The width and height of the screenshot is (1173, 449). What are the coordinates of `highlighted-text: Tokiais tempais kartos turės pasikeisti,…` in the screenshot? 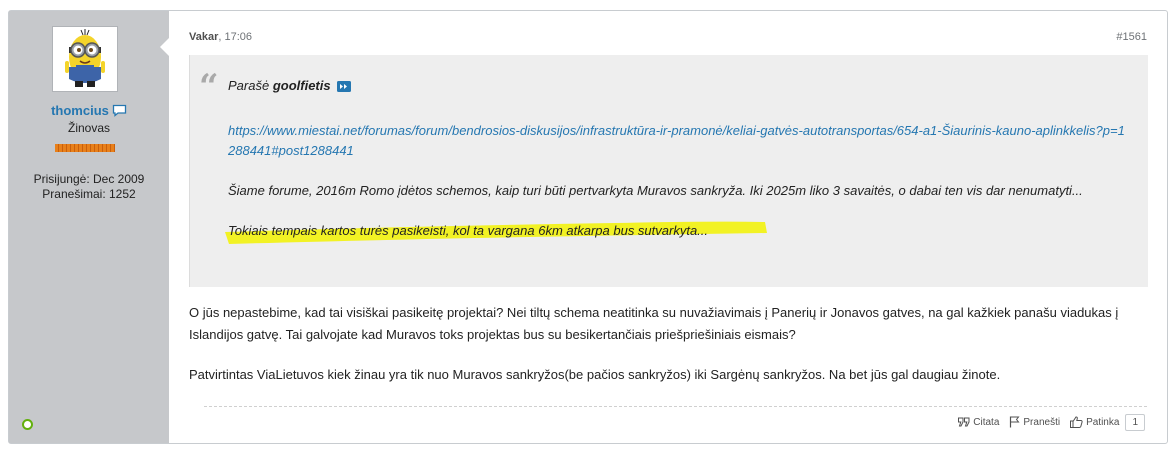 It's located at (496, 232).